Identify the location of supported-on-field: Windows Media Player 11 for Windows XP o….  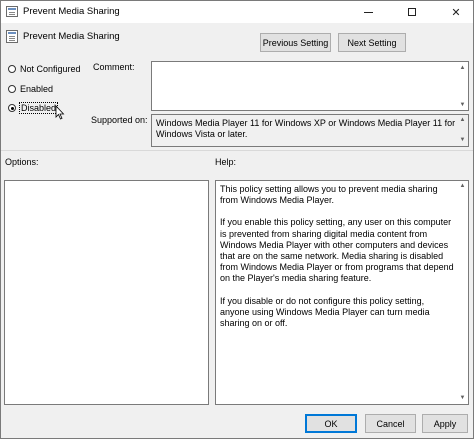
(310, 130).